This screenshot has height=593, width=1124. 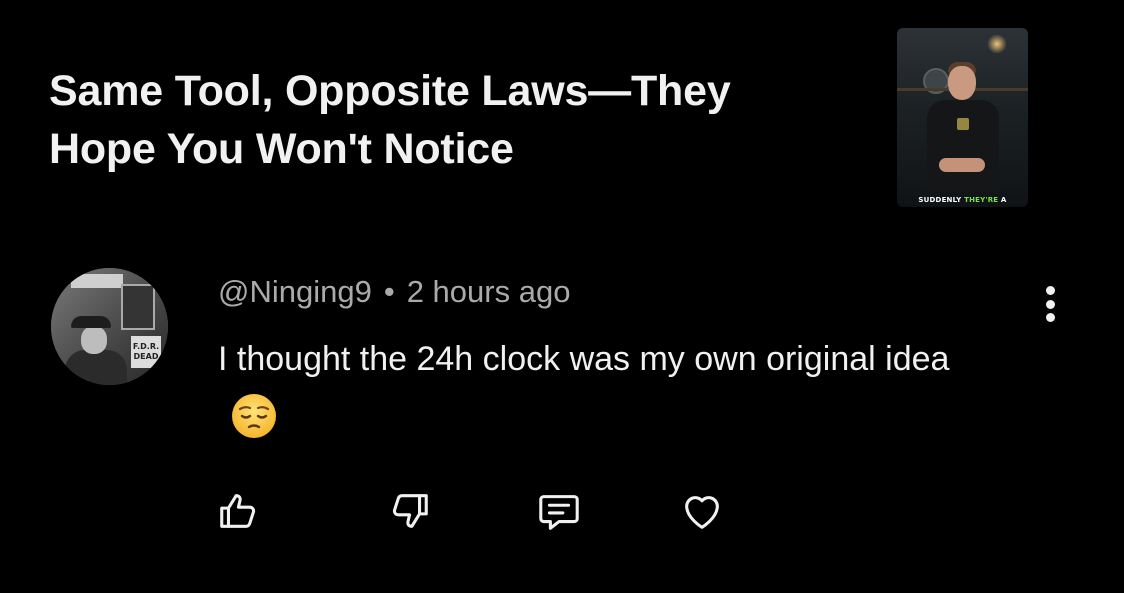 I want to click on comment-meta: @Ninging9 • 2 hours ago, so click(x=394, y=292).